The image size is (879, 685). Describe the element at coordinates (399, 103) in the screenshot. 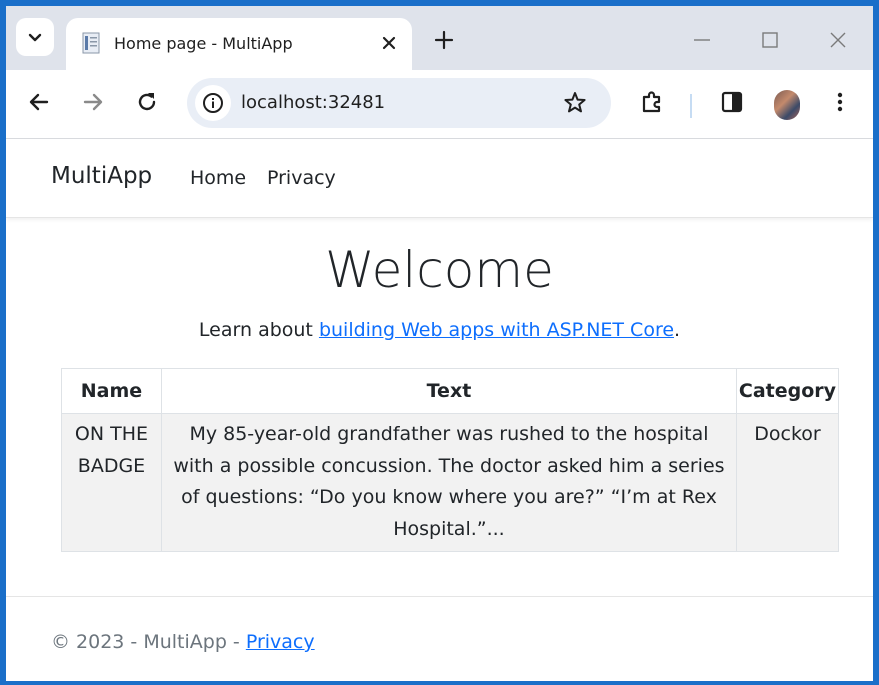

I see `address-bar: localhost:32481` at that location.